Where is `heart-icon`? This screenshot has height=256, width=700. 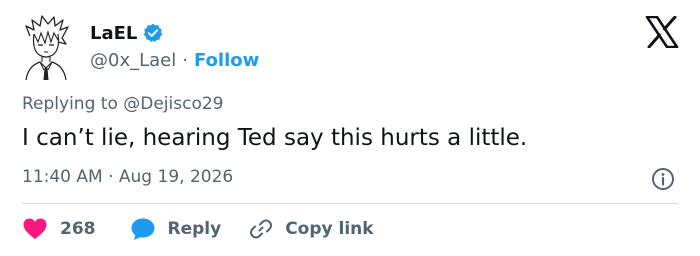 heart-icon is located at coordinates (35, 229).